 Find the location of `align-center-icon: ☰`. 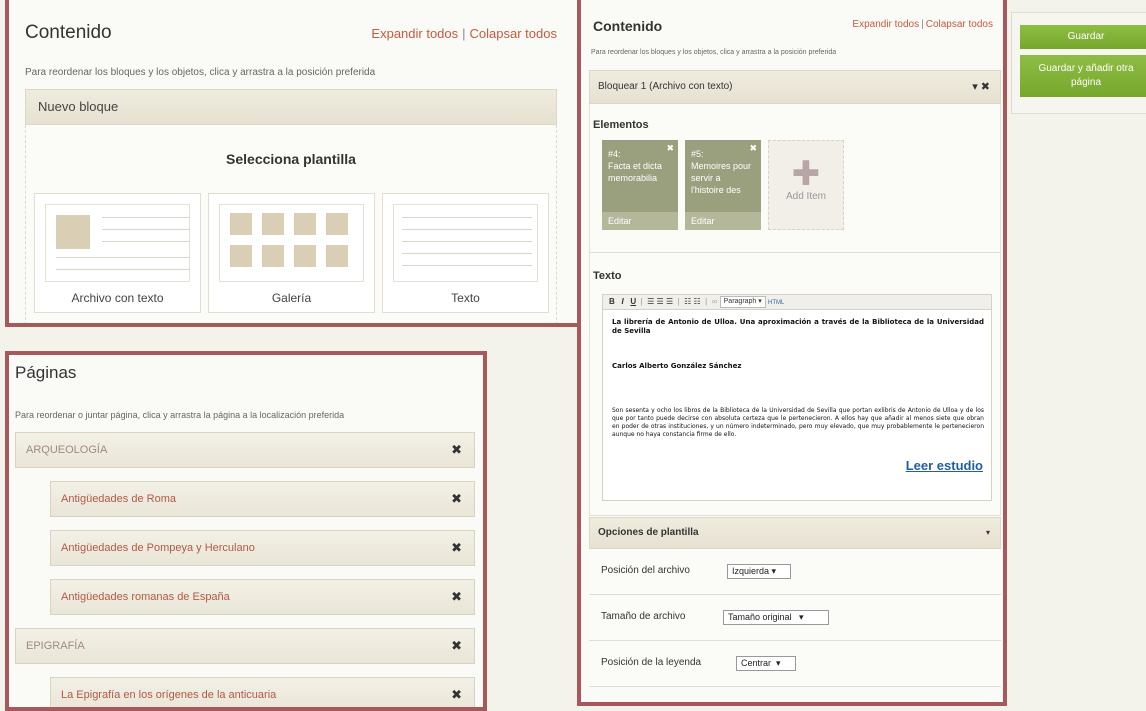

align-center-icon: ☰ is located at coordinates (660, 301).